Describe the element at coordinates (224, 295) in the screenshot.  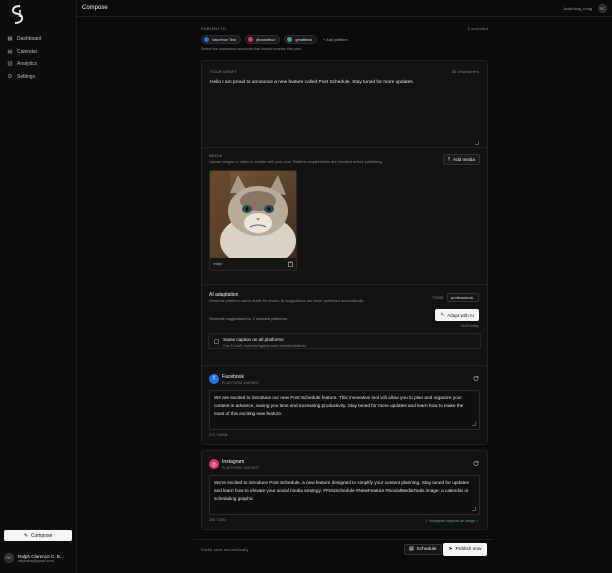
I see `ai-title: AI adaptation` at that location.